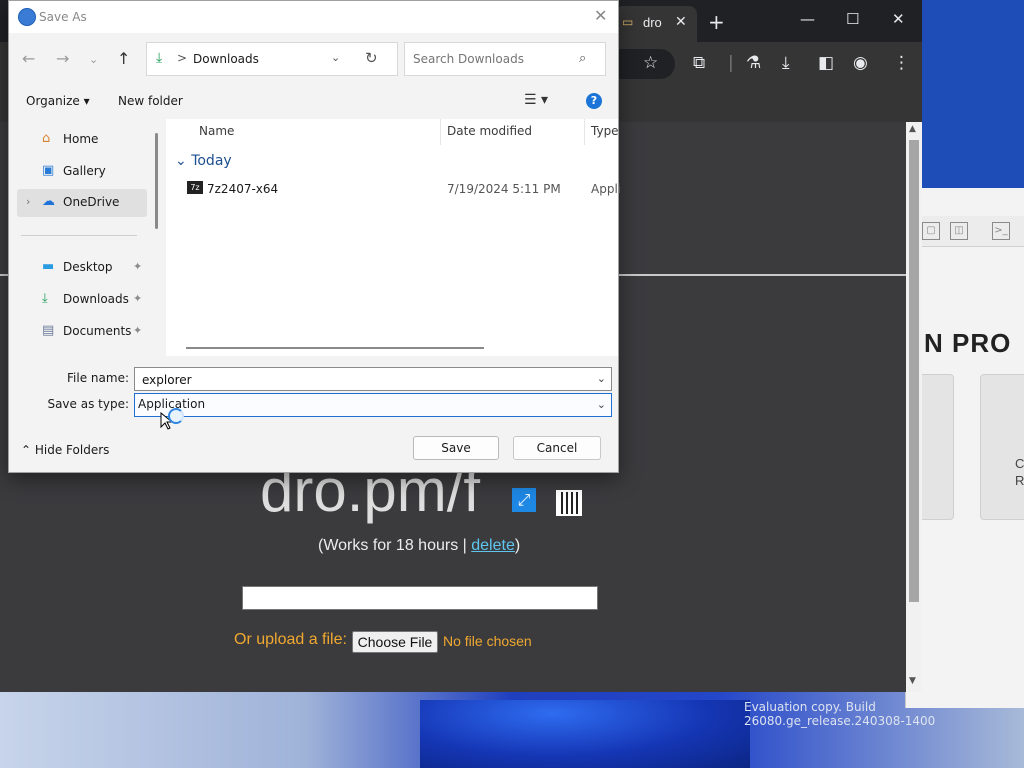 This screenshot has width=1024, height=768. Describe the element at coordinates (456, 448) in the screenshot. I see `save-button: Save` at that location.